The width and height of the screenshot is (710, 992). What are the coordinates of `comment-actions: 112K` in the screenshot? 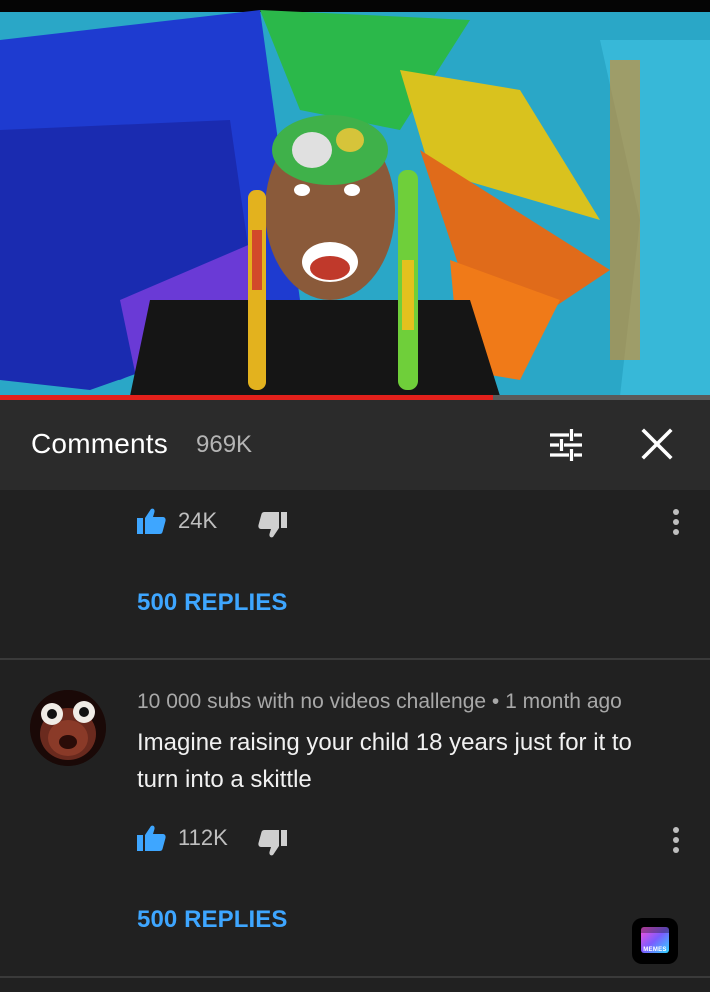 It's located at (182, 838).